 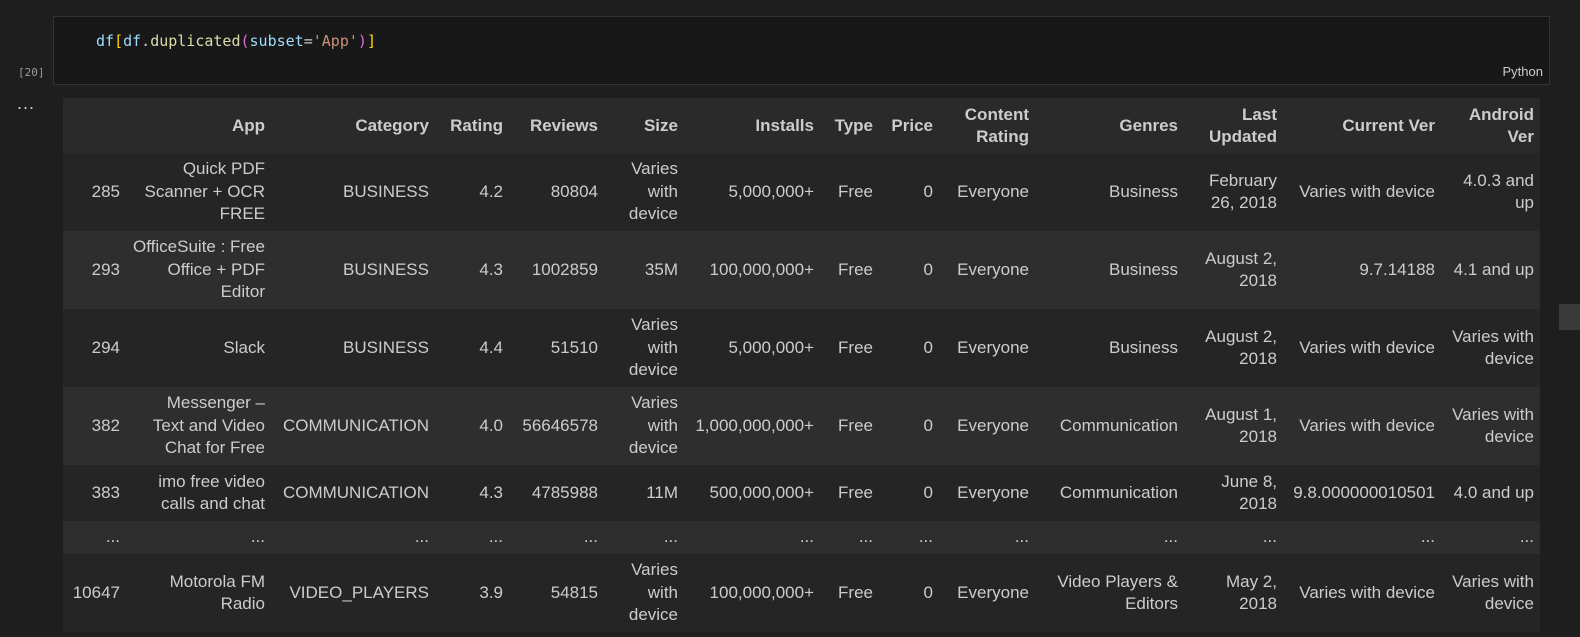 What do you see at coordinates (198, 270) in the screenshot?
I see `table-cell: OfficeSuite : Free Office + PDF Editor` at bounding box center [198, 270].